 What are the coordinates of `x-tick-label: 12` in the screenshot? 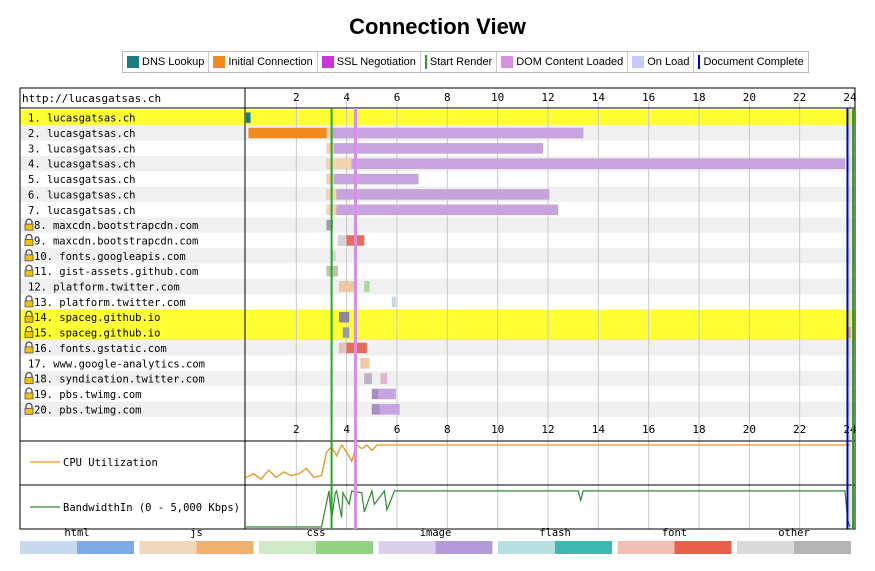 It's located at (547, 429).